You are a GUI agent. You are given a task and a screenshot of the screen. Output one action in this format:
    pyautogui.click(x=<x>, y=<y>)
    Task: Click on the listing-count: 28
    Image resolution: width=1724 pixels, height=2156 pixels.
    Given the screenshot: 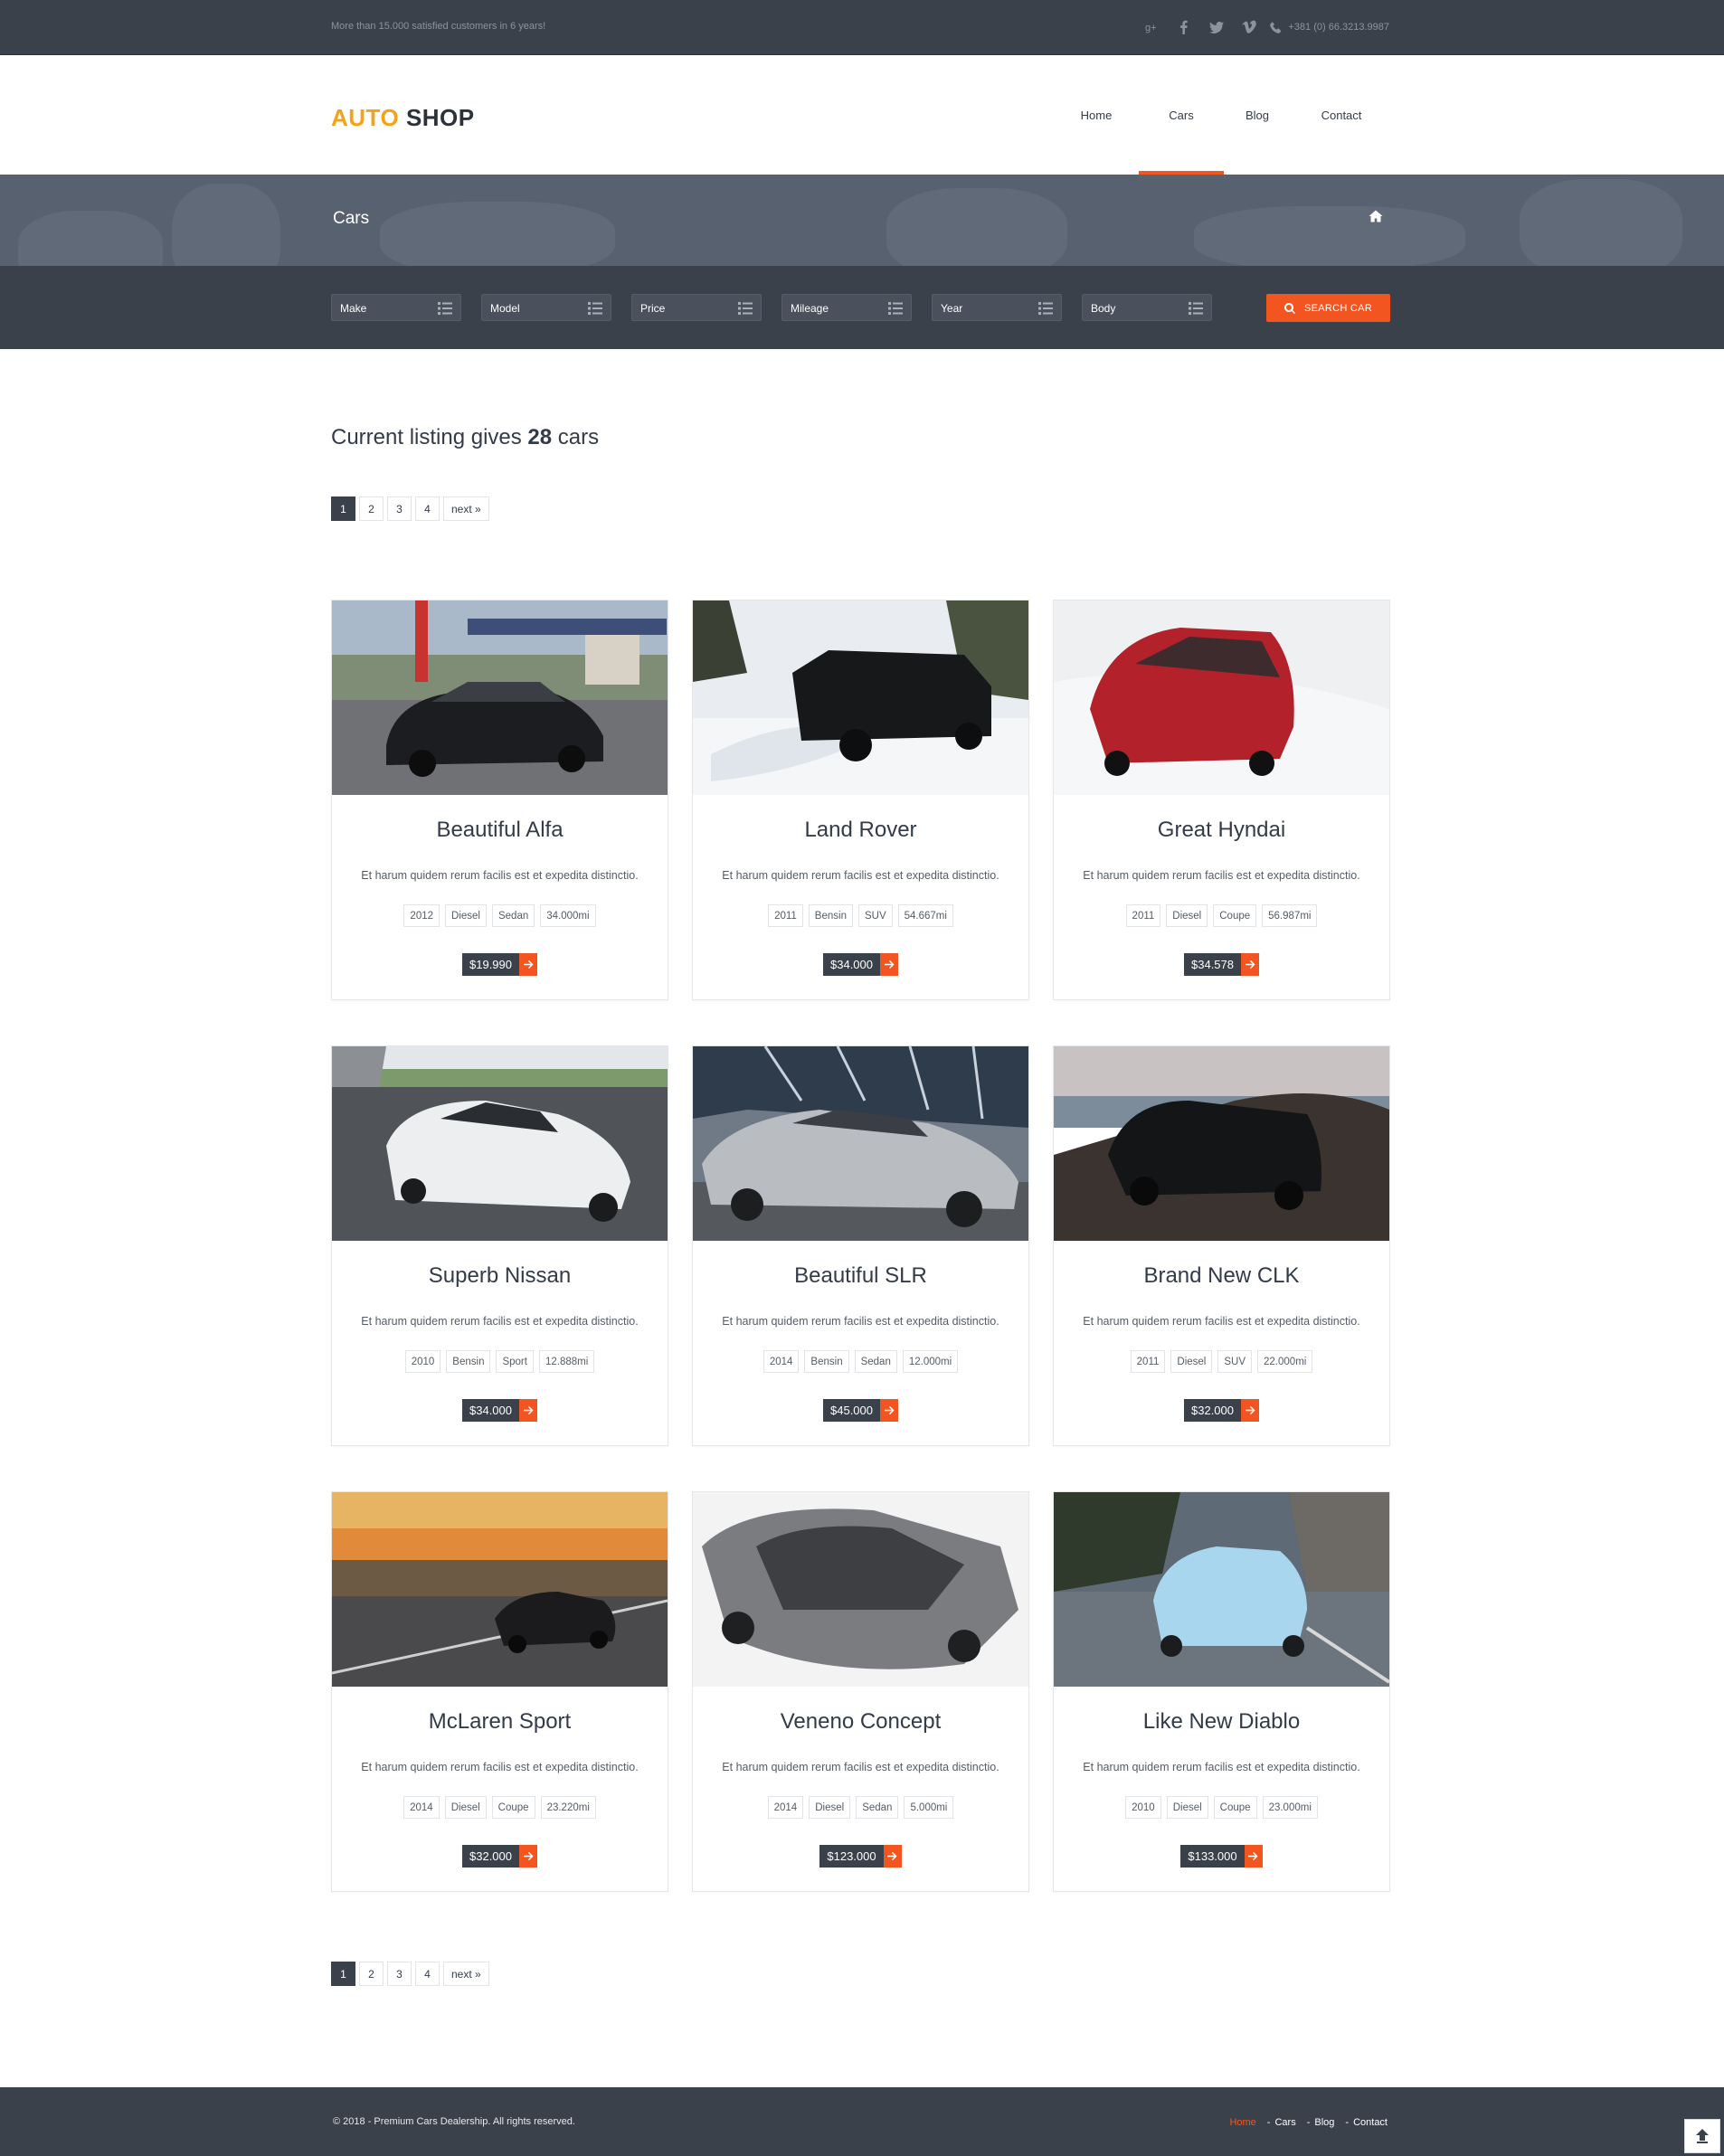 What is the action you would take?
    pyautogui.click(x=540, y=437)
    